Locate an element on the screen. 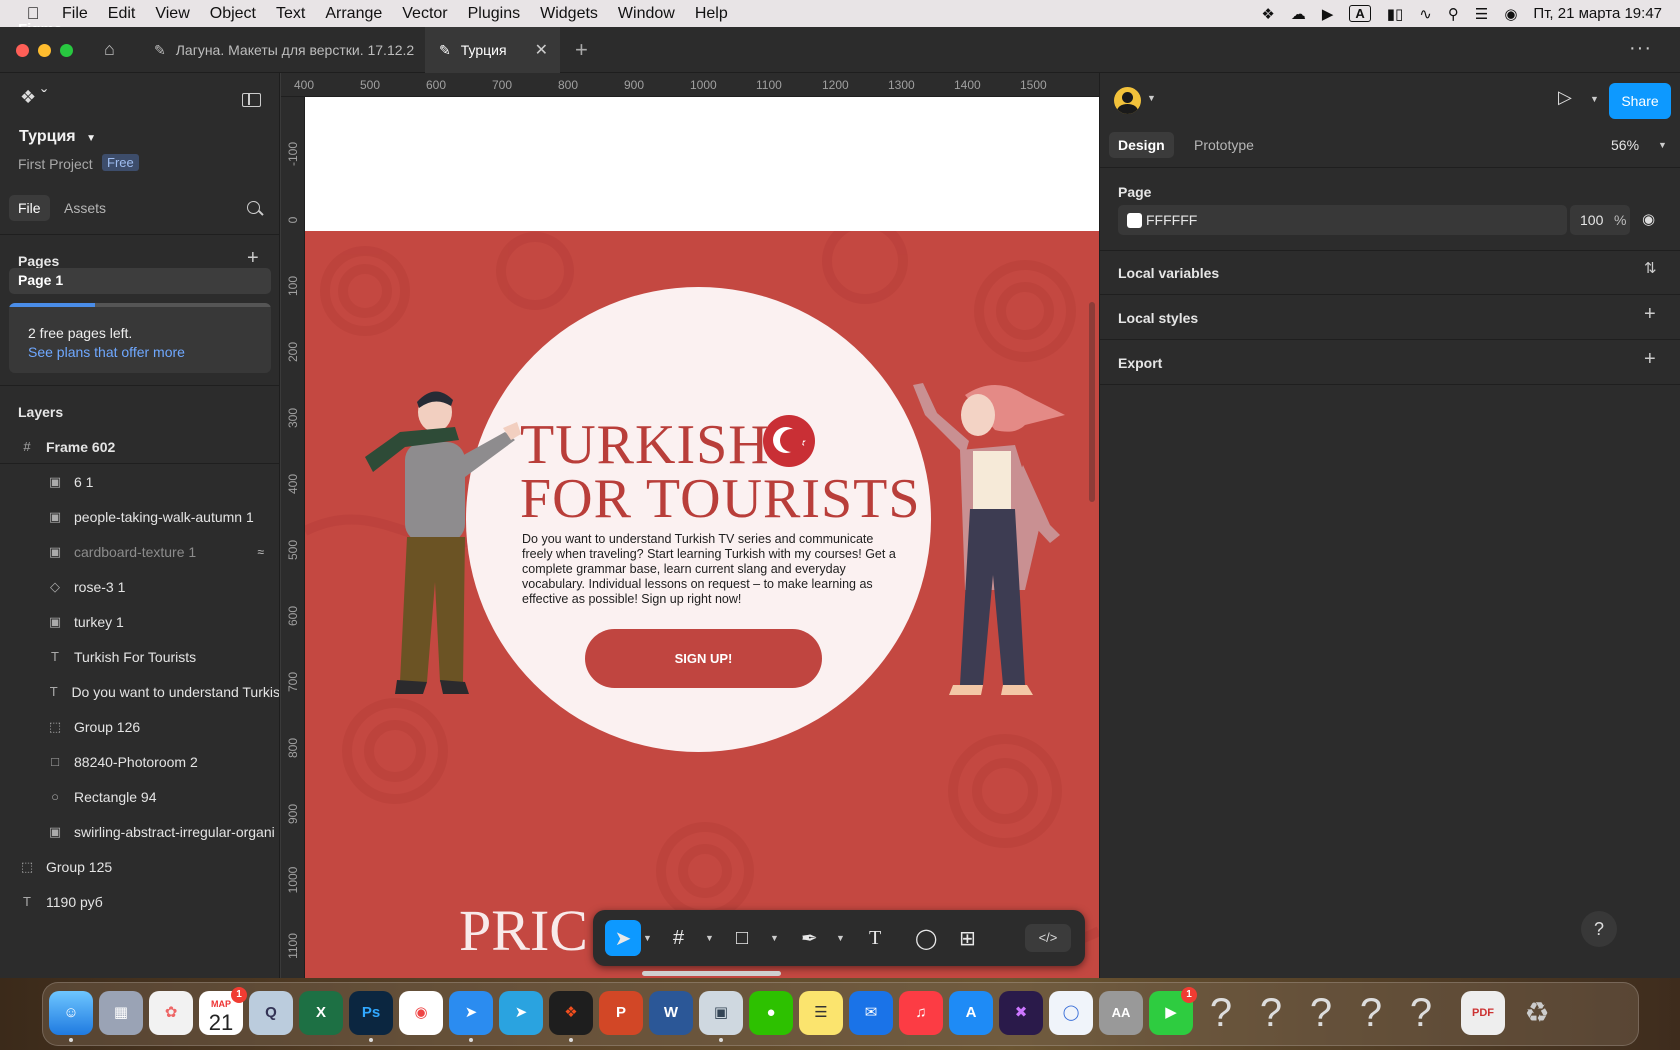  preview-icon: ▣ is located at coordinates (721, 1016).